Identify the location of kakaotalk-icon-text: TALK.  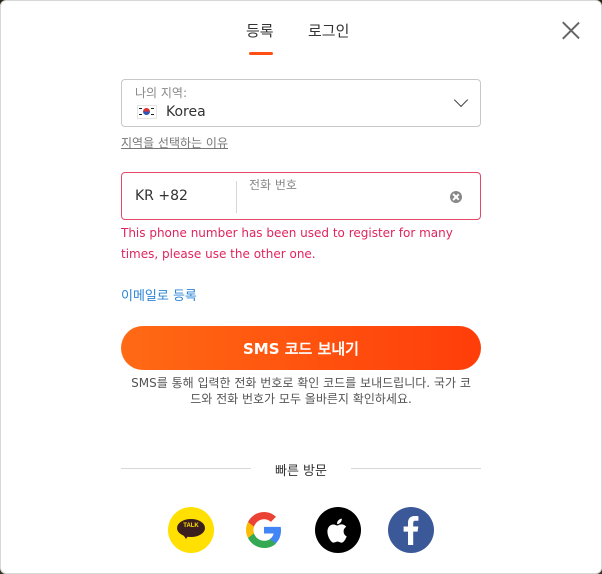
(191, 526).